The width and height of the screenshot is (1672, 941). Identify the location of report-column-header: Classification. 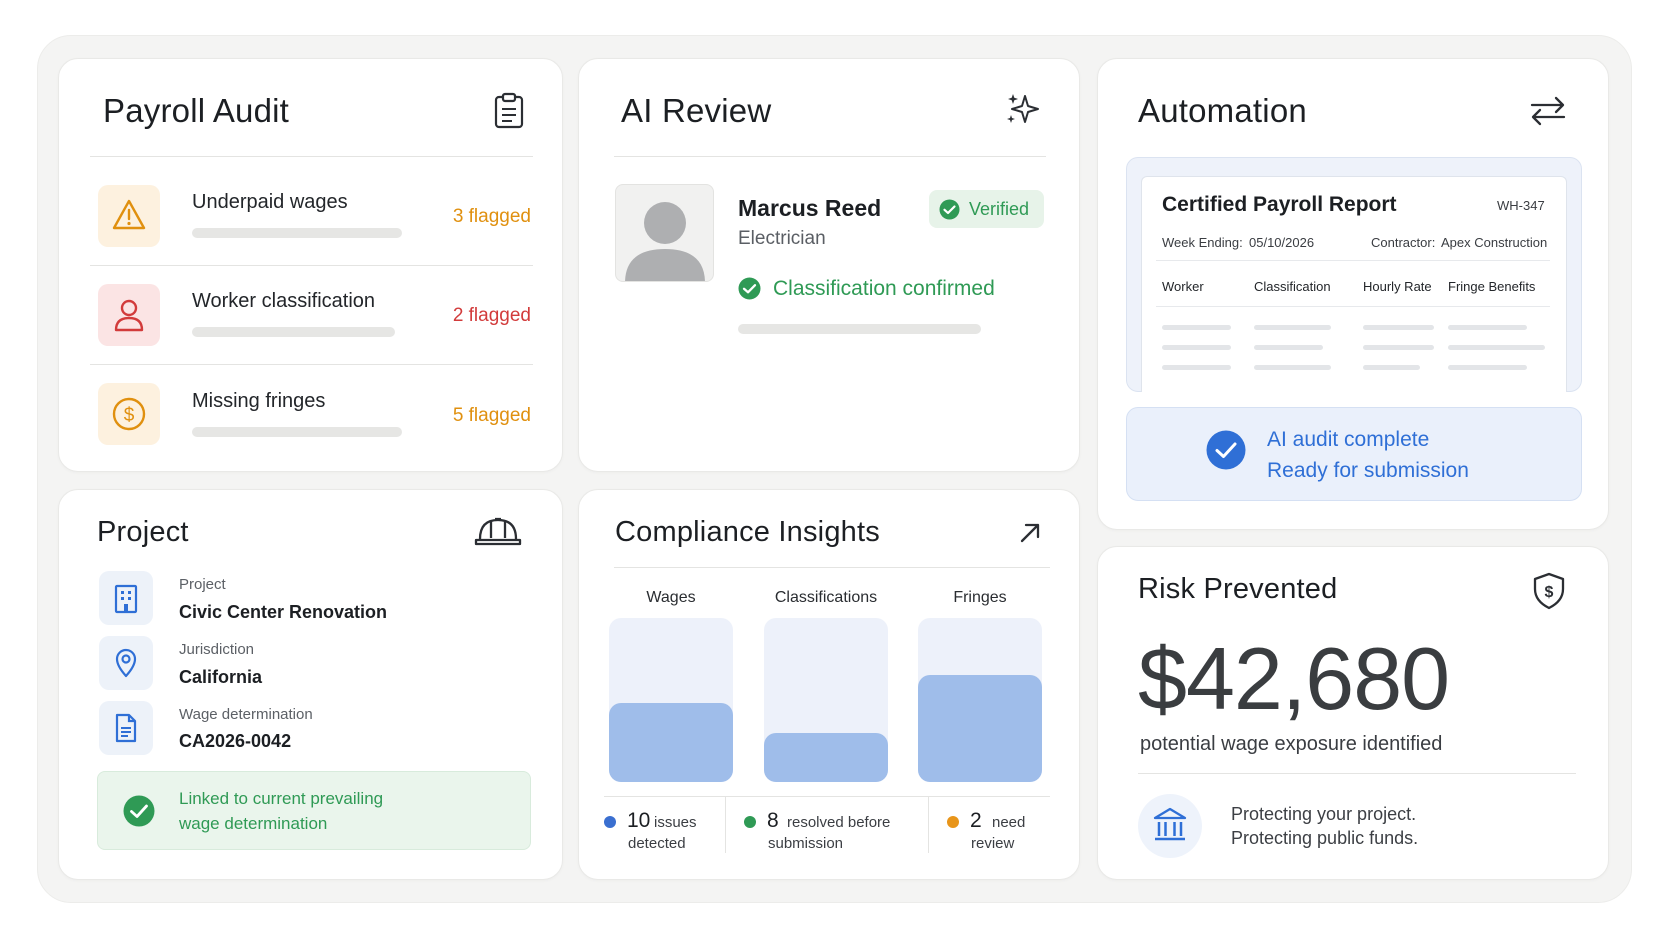
(1292, 286).